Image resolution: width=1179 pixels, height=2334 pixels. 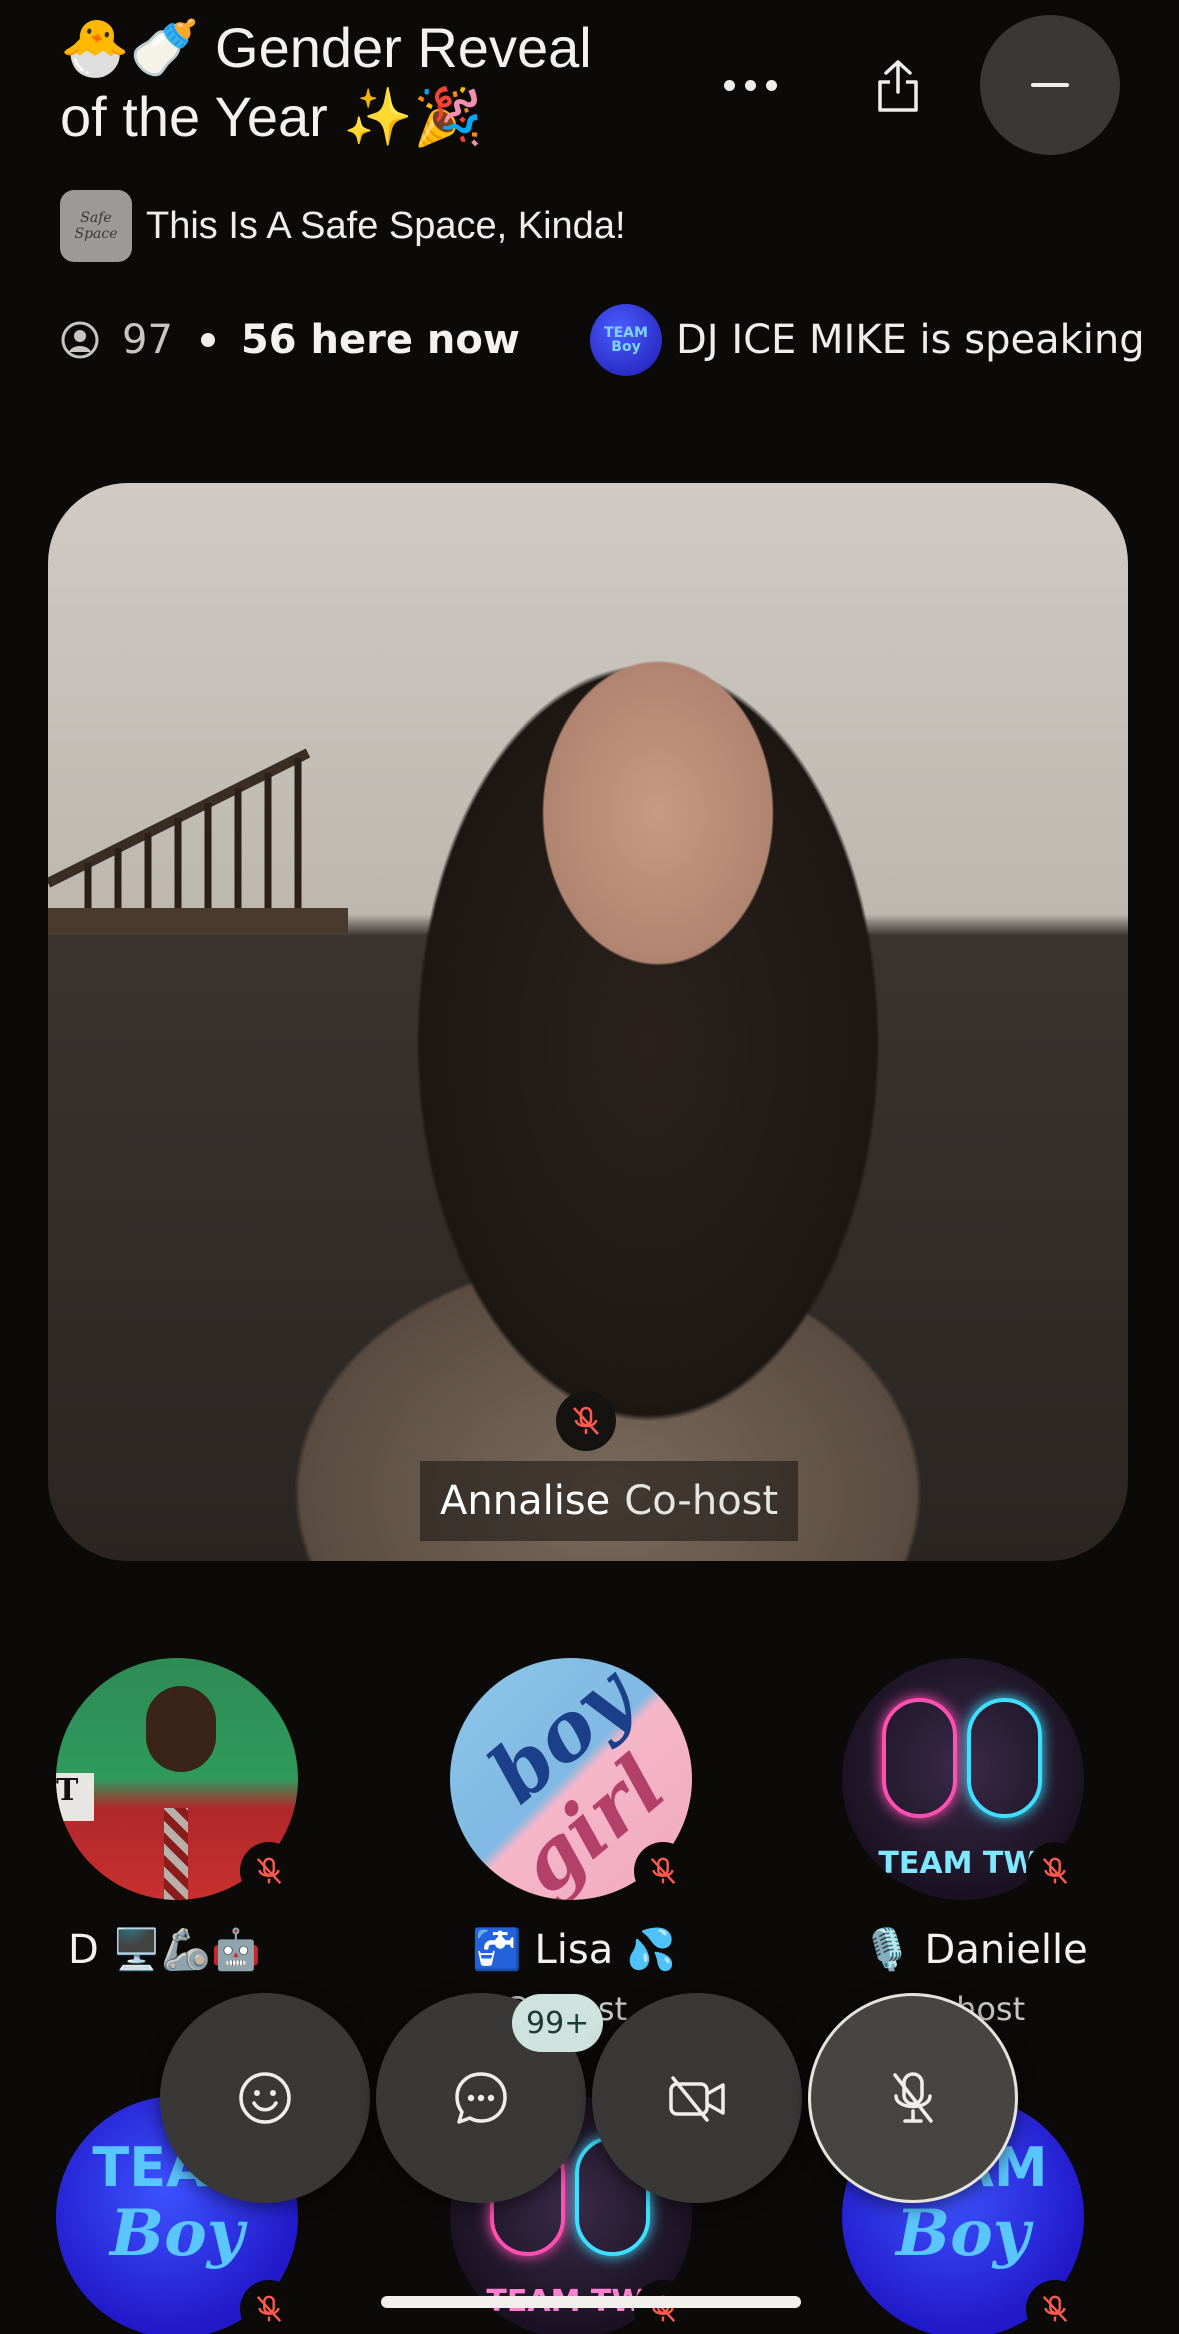 I want to click on share-icon, so click(x=898, y=86).